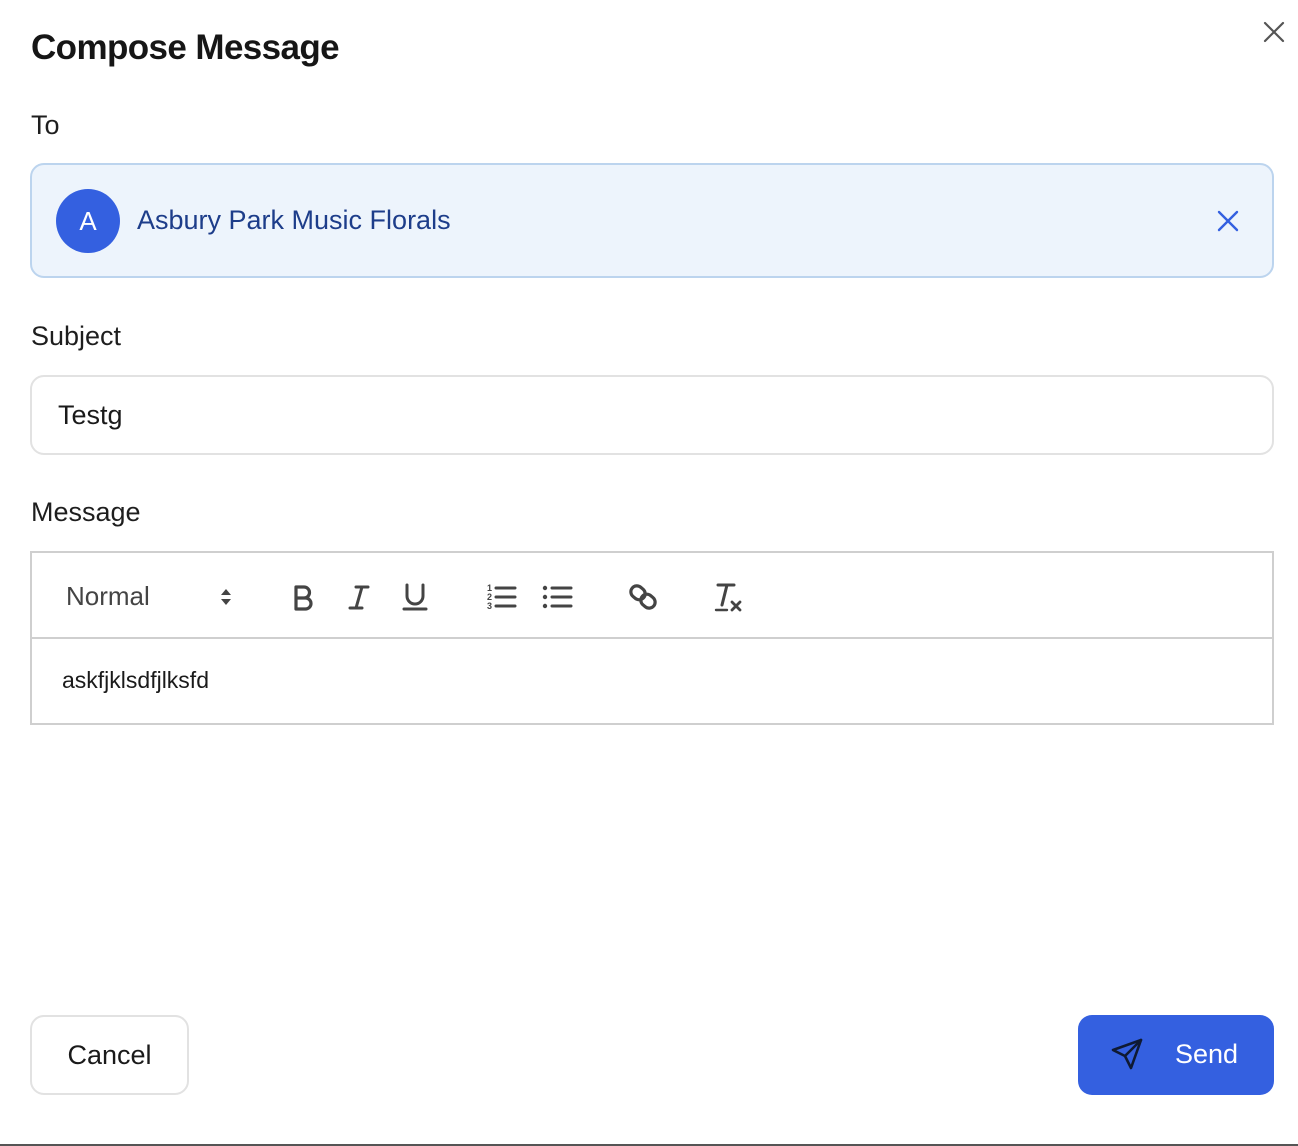 The width and height of the screenshot is (1298, 1146). I want to click on message-label: Message, so click(86, 512).